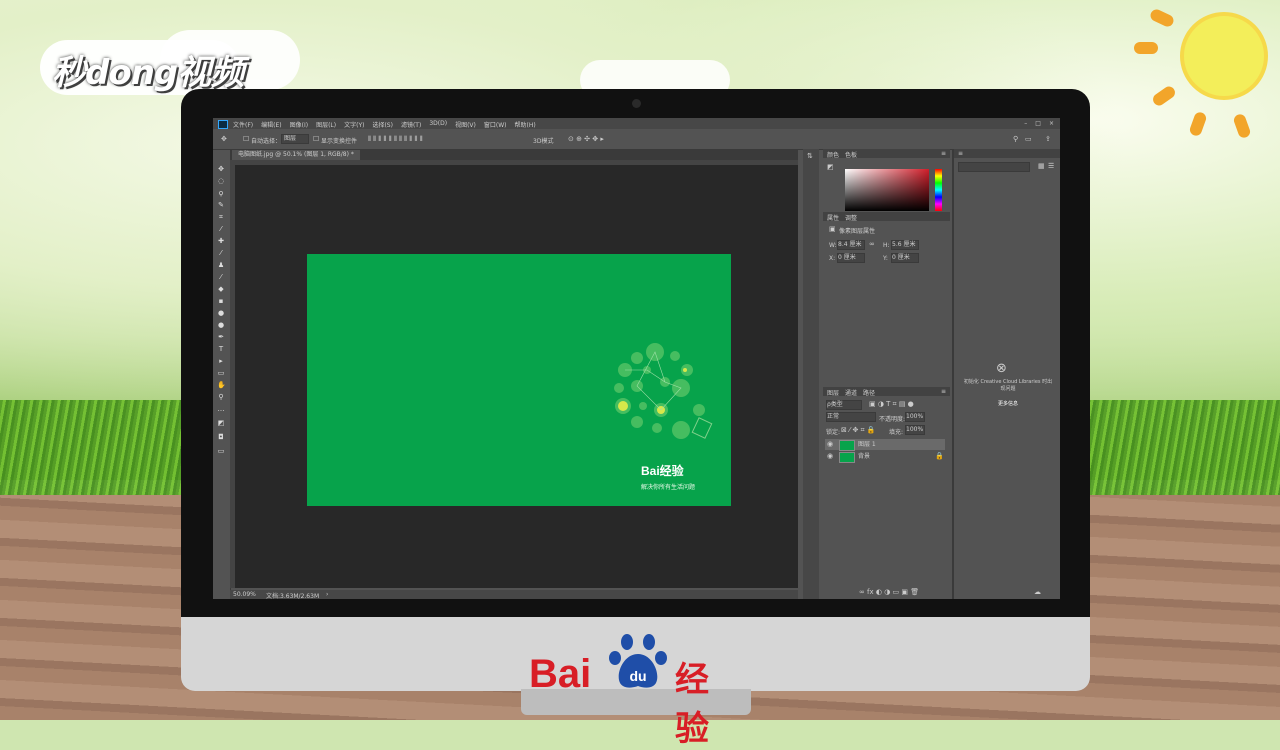  What do you see at coordinates (638, 661) in the screenshot?
I see `baidu-paw-icon: du` at bounding box center [638, 661].